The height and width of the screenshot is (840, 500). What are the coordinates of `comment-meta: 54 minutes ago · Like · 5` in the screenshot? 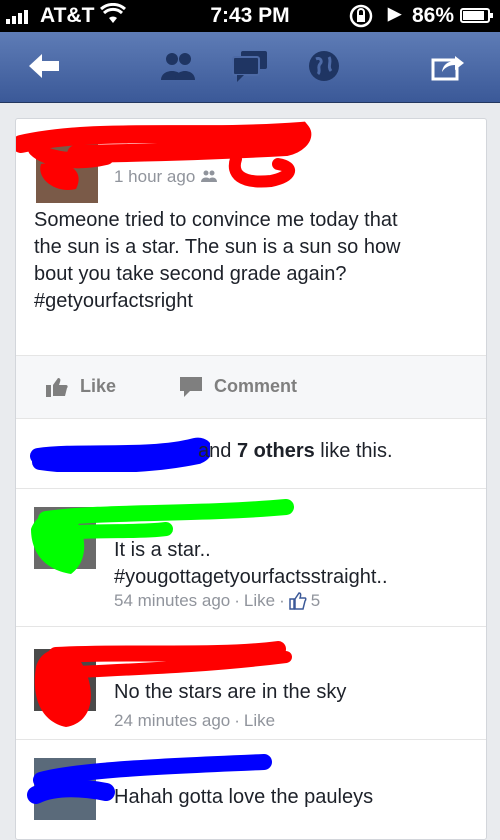 It's located at (217, 601).